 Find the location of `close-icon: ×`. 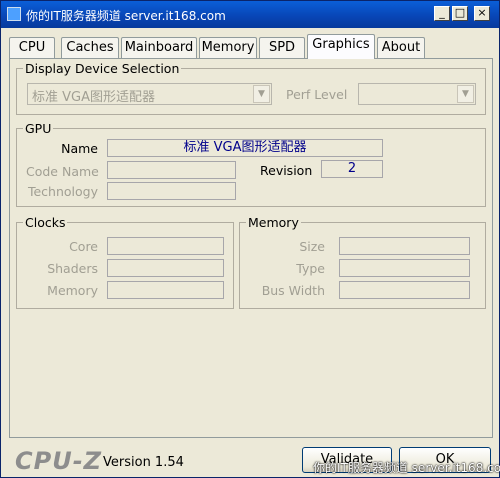

close-icon: × is located at coordinates (482, 12).